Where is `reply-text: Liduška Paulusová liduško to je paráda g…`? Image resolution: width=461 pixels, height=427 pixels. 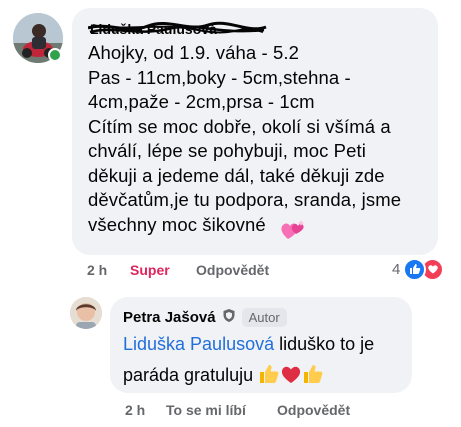
reply-text: Liduška Paulusová liduško to je paráda g… is located at coordinates (265, 360).